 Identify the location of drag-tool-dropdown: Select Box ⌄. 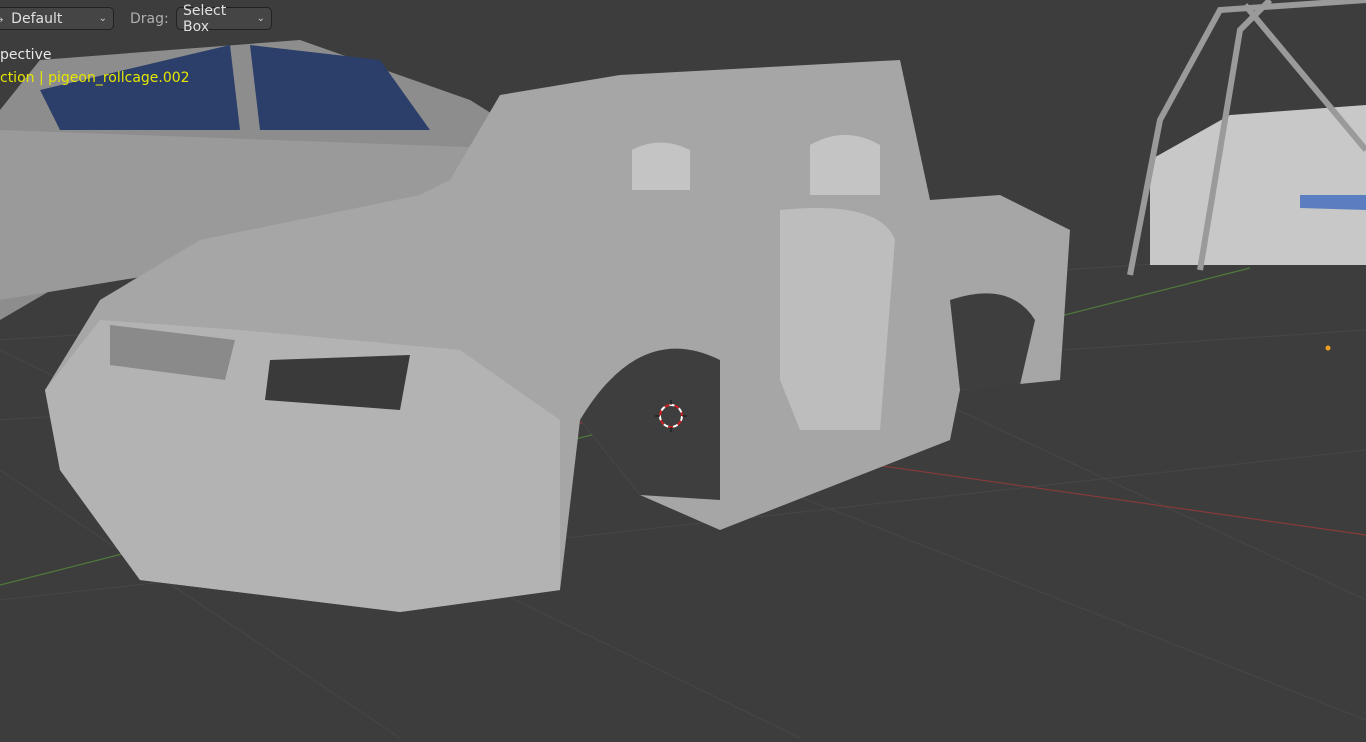
(224, 19).